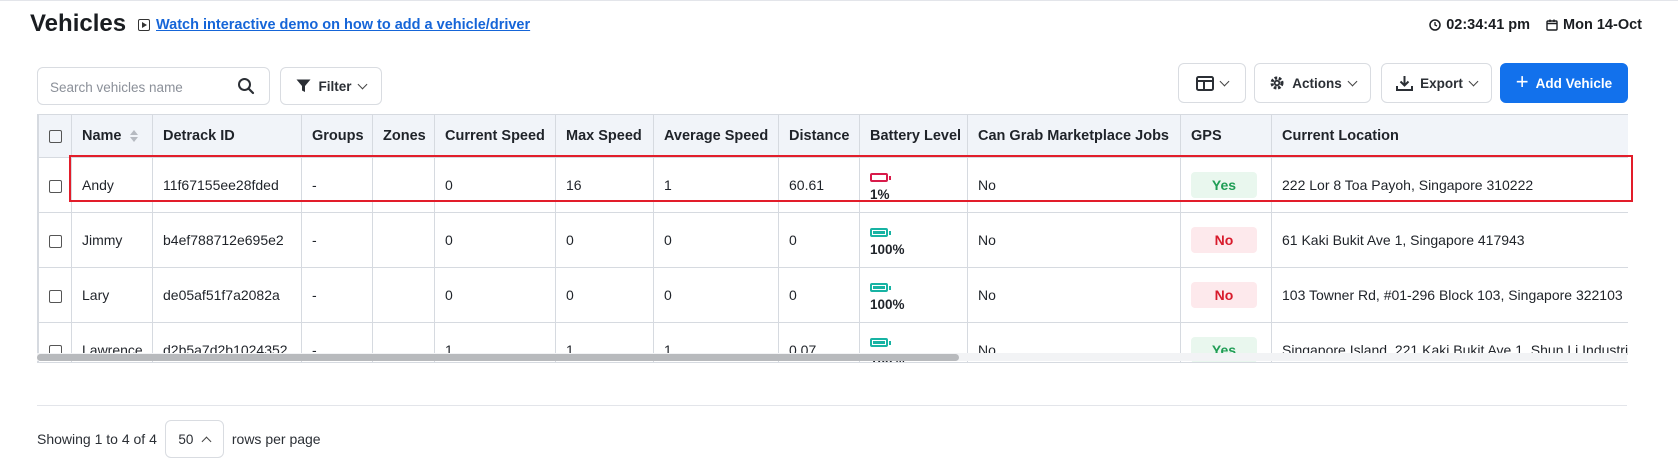 The width and height of the screenshot is (1678, 470). What do you see at coordinates (331, 86) in the screenshot?
I see `filter-button: Filter` at bounding box center [331, 86].